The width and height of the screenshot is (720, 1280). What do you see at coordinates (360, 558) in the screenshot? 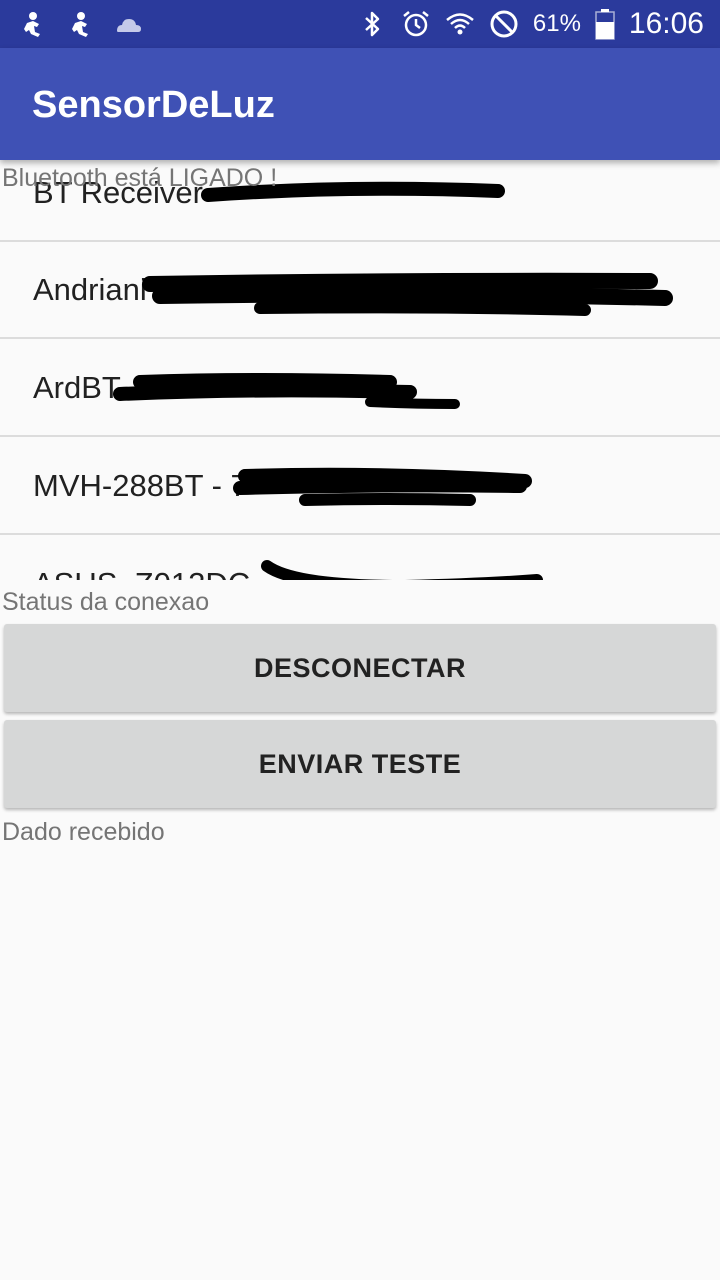
I see `device-item: ASUS_Z012DC` at bounding box center [360, 558].